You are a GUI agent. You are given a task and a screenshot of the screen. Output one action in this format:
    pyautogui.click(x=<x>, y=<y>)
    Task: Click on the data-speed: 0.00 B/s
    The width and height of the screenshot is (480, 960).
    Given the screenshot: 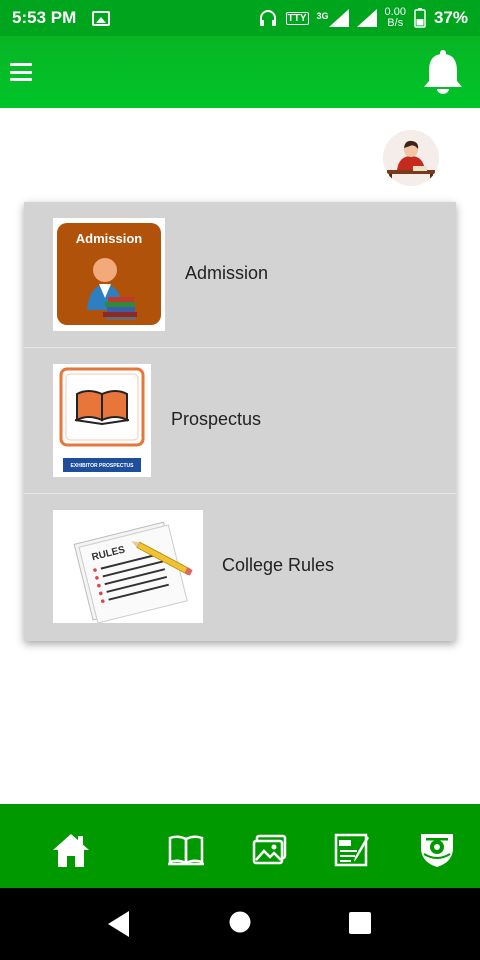 What is the action you would take?
    pyautogui.click(x=395, y=18)
    